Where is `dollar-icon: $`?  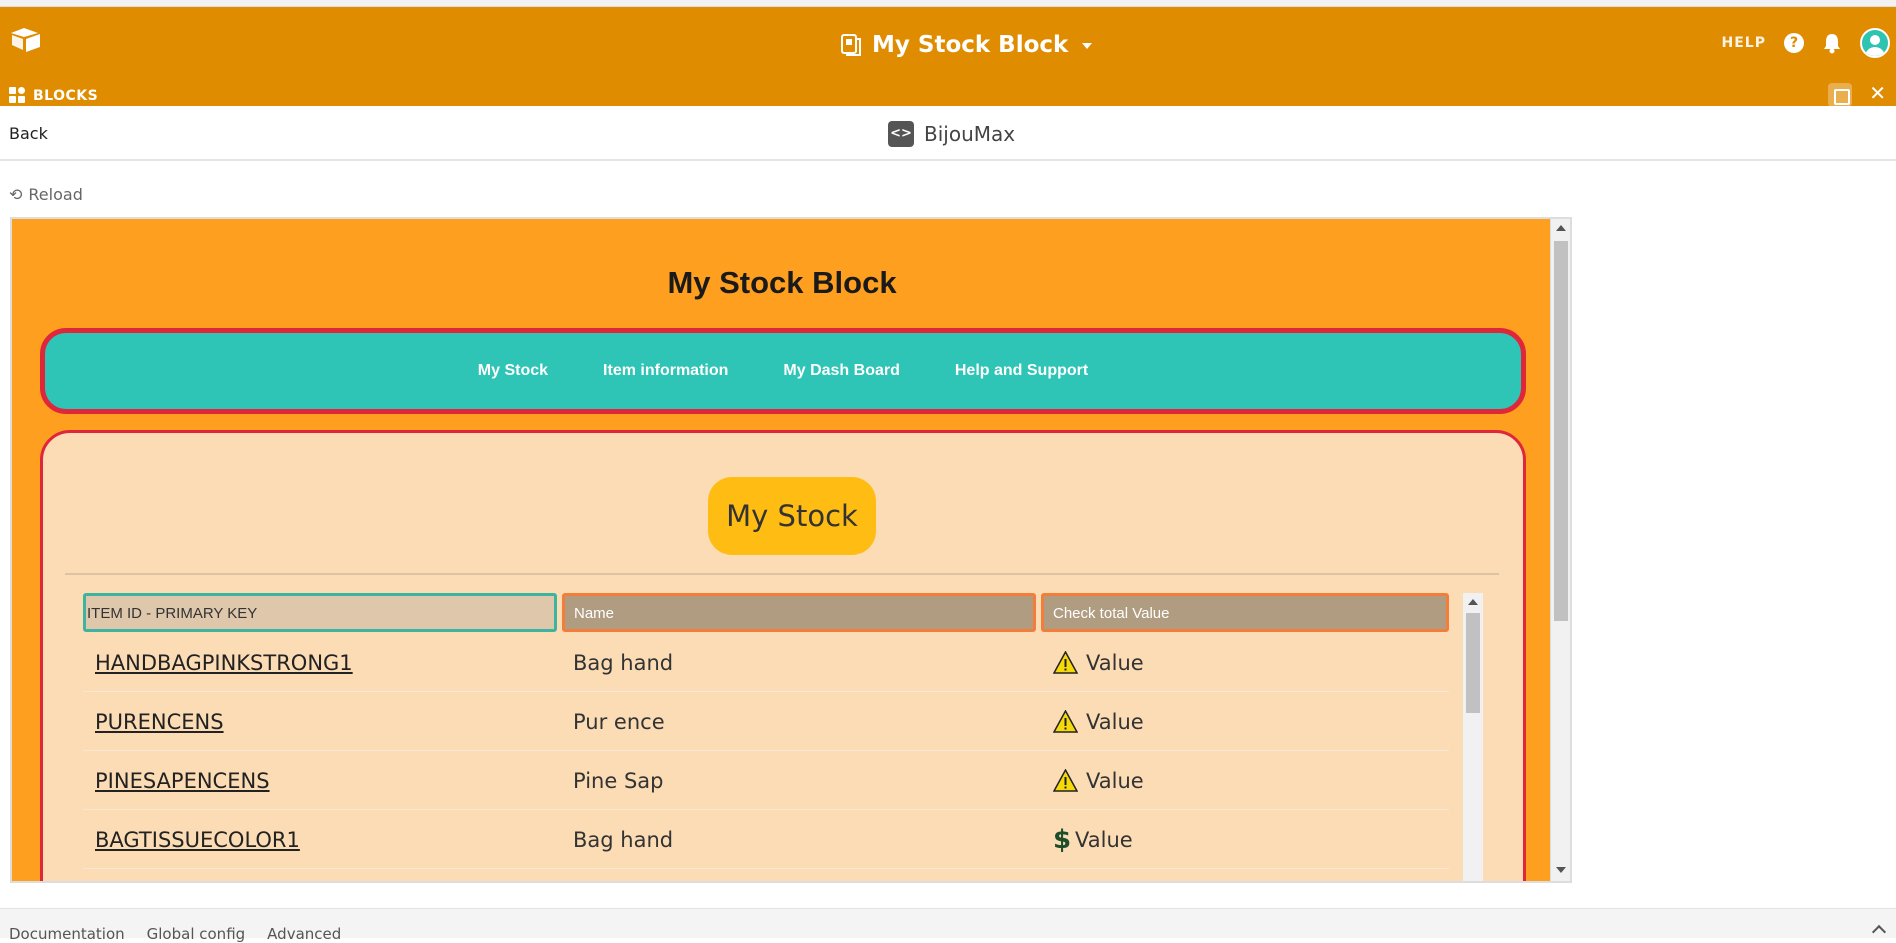 dollar-icon: $ is located at coordinates (1062, 839).